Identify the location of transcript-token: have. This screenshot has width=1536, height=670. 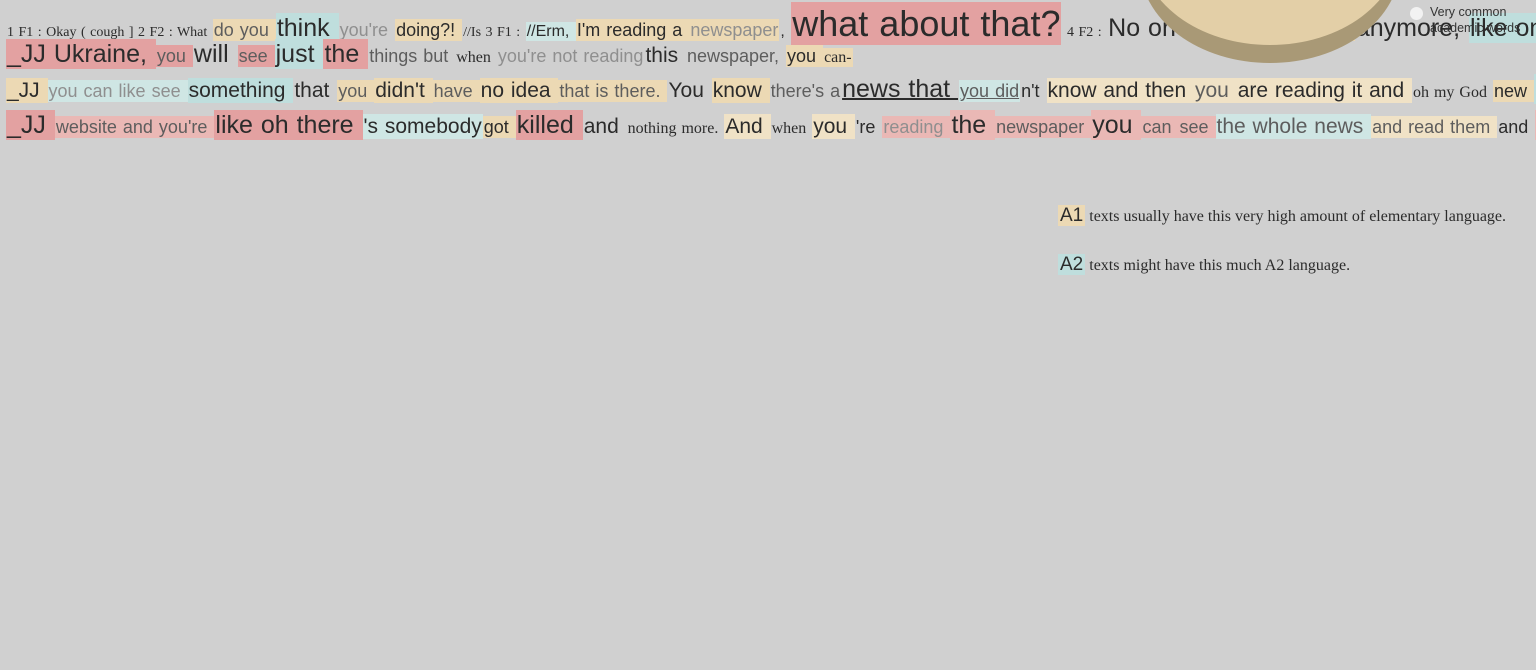
(456, 91).